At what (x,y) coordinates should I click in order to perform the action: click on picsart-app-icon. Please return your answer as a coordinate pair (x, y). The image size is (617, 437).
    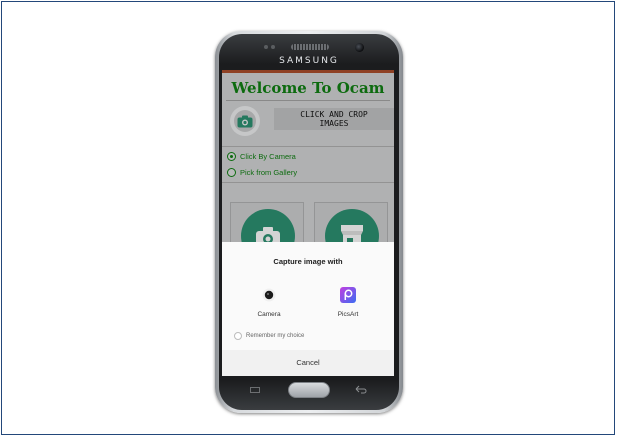
    Looking at the image, I should click on (348, 295).